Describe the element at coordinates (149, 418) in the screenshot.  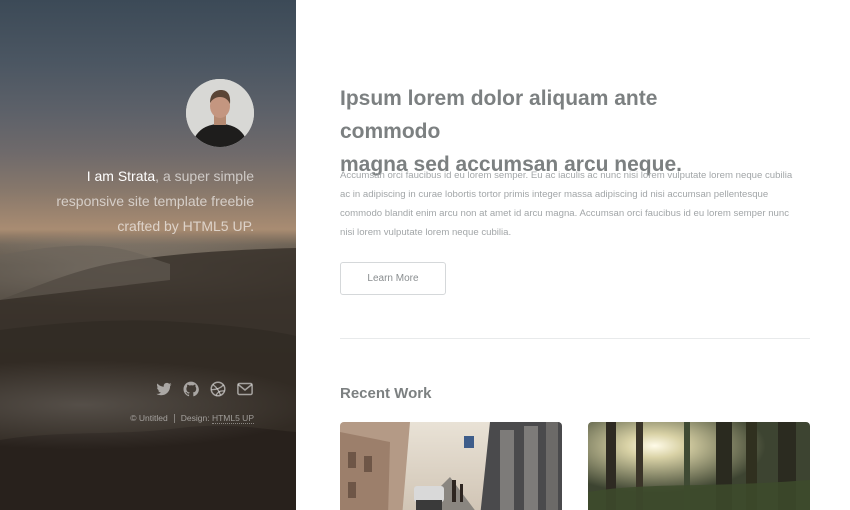
I see `copyright-text: © Untitled` at that location.